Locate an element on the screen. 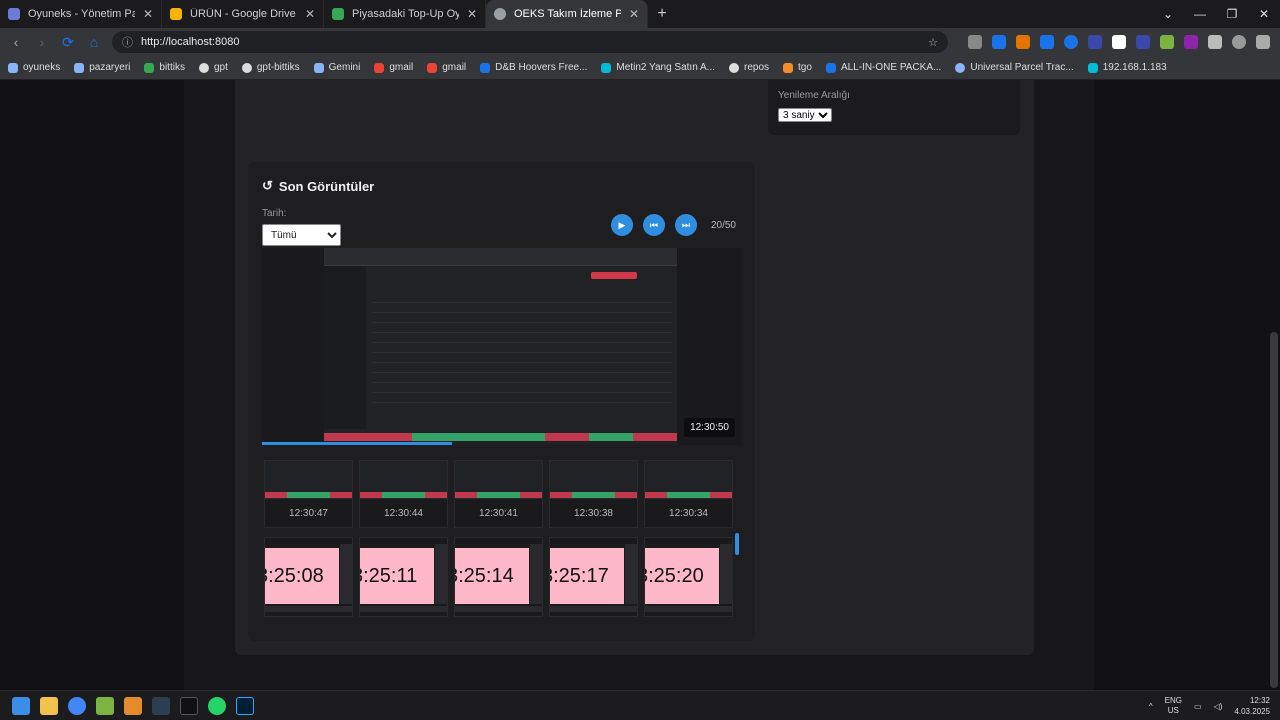 This screenshot has width=1280, height=720. browser-tab-2: ÜRÜN - Google Drive ✕ is located at coordinates (243, 14).